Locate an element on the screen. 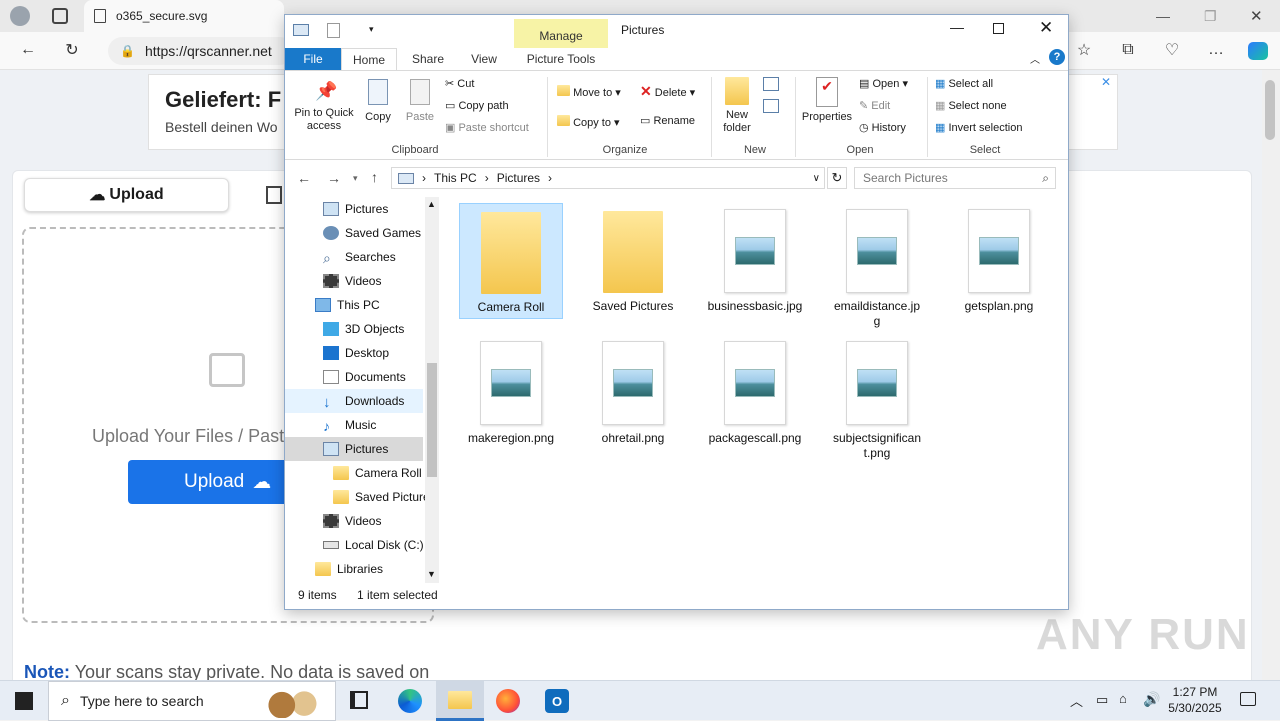 The width and height of the screenshot is (1280, 721). explorer-taskbar-icon is located at coordinates (460, 701).